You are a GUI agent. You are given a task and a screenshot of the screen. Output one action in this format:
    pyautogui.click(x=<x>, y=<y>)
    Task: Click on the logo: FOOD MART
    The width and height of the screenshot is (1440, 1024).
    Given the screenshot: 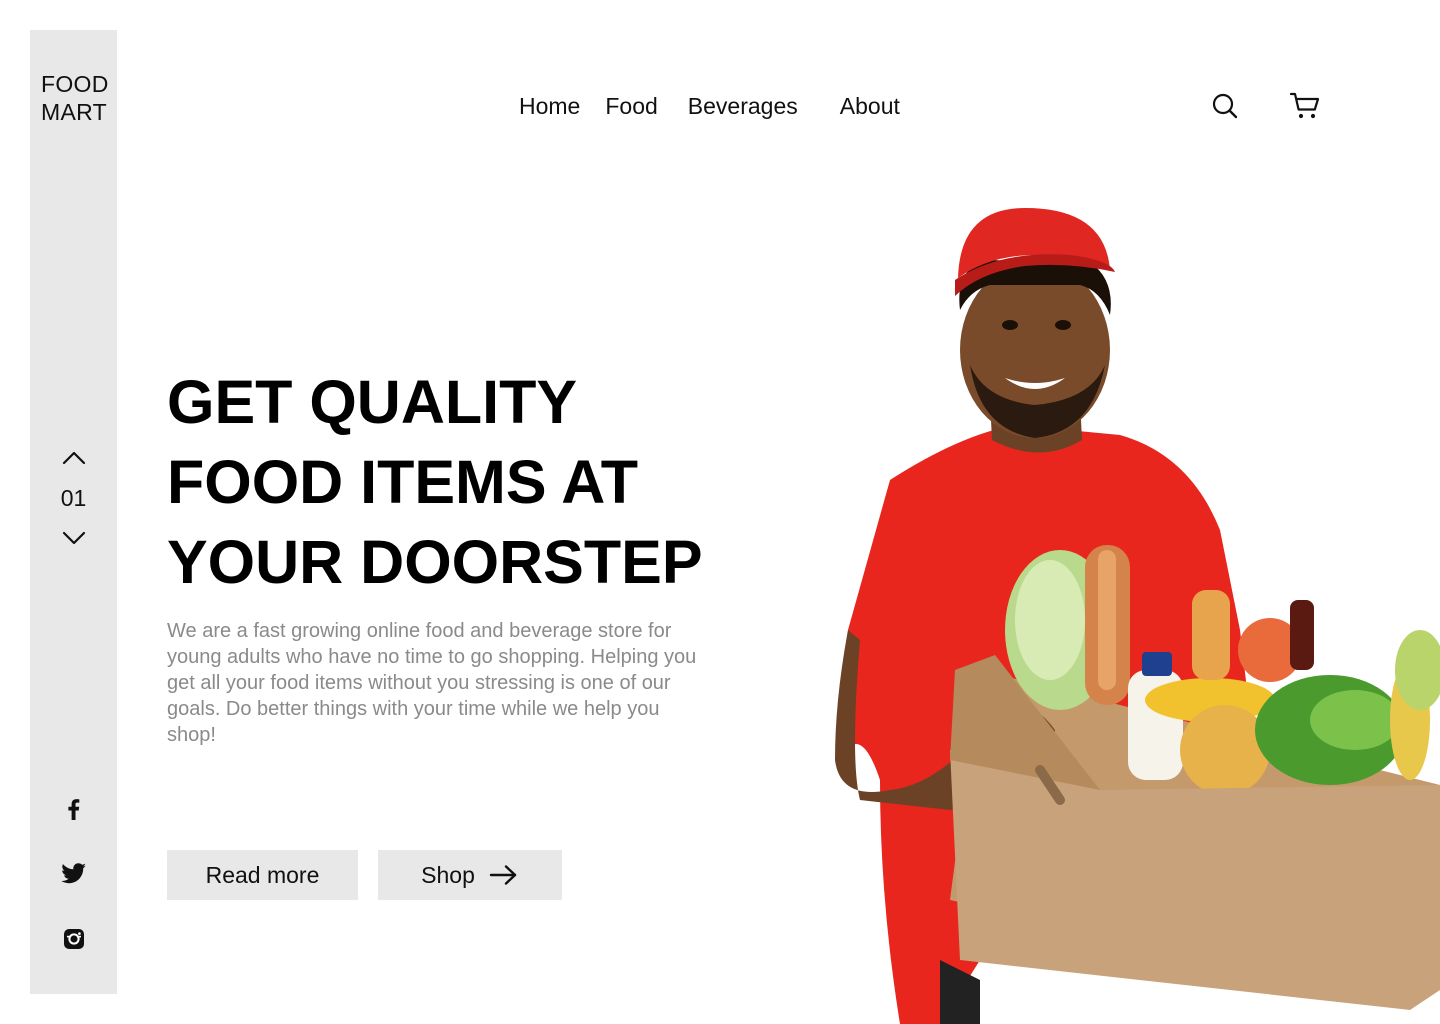 What is the action you would take?
    pyautogui.click(x=75, y=98)
    